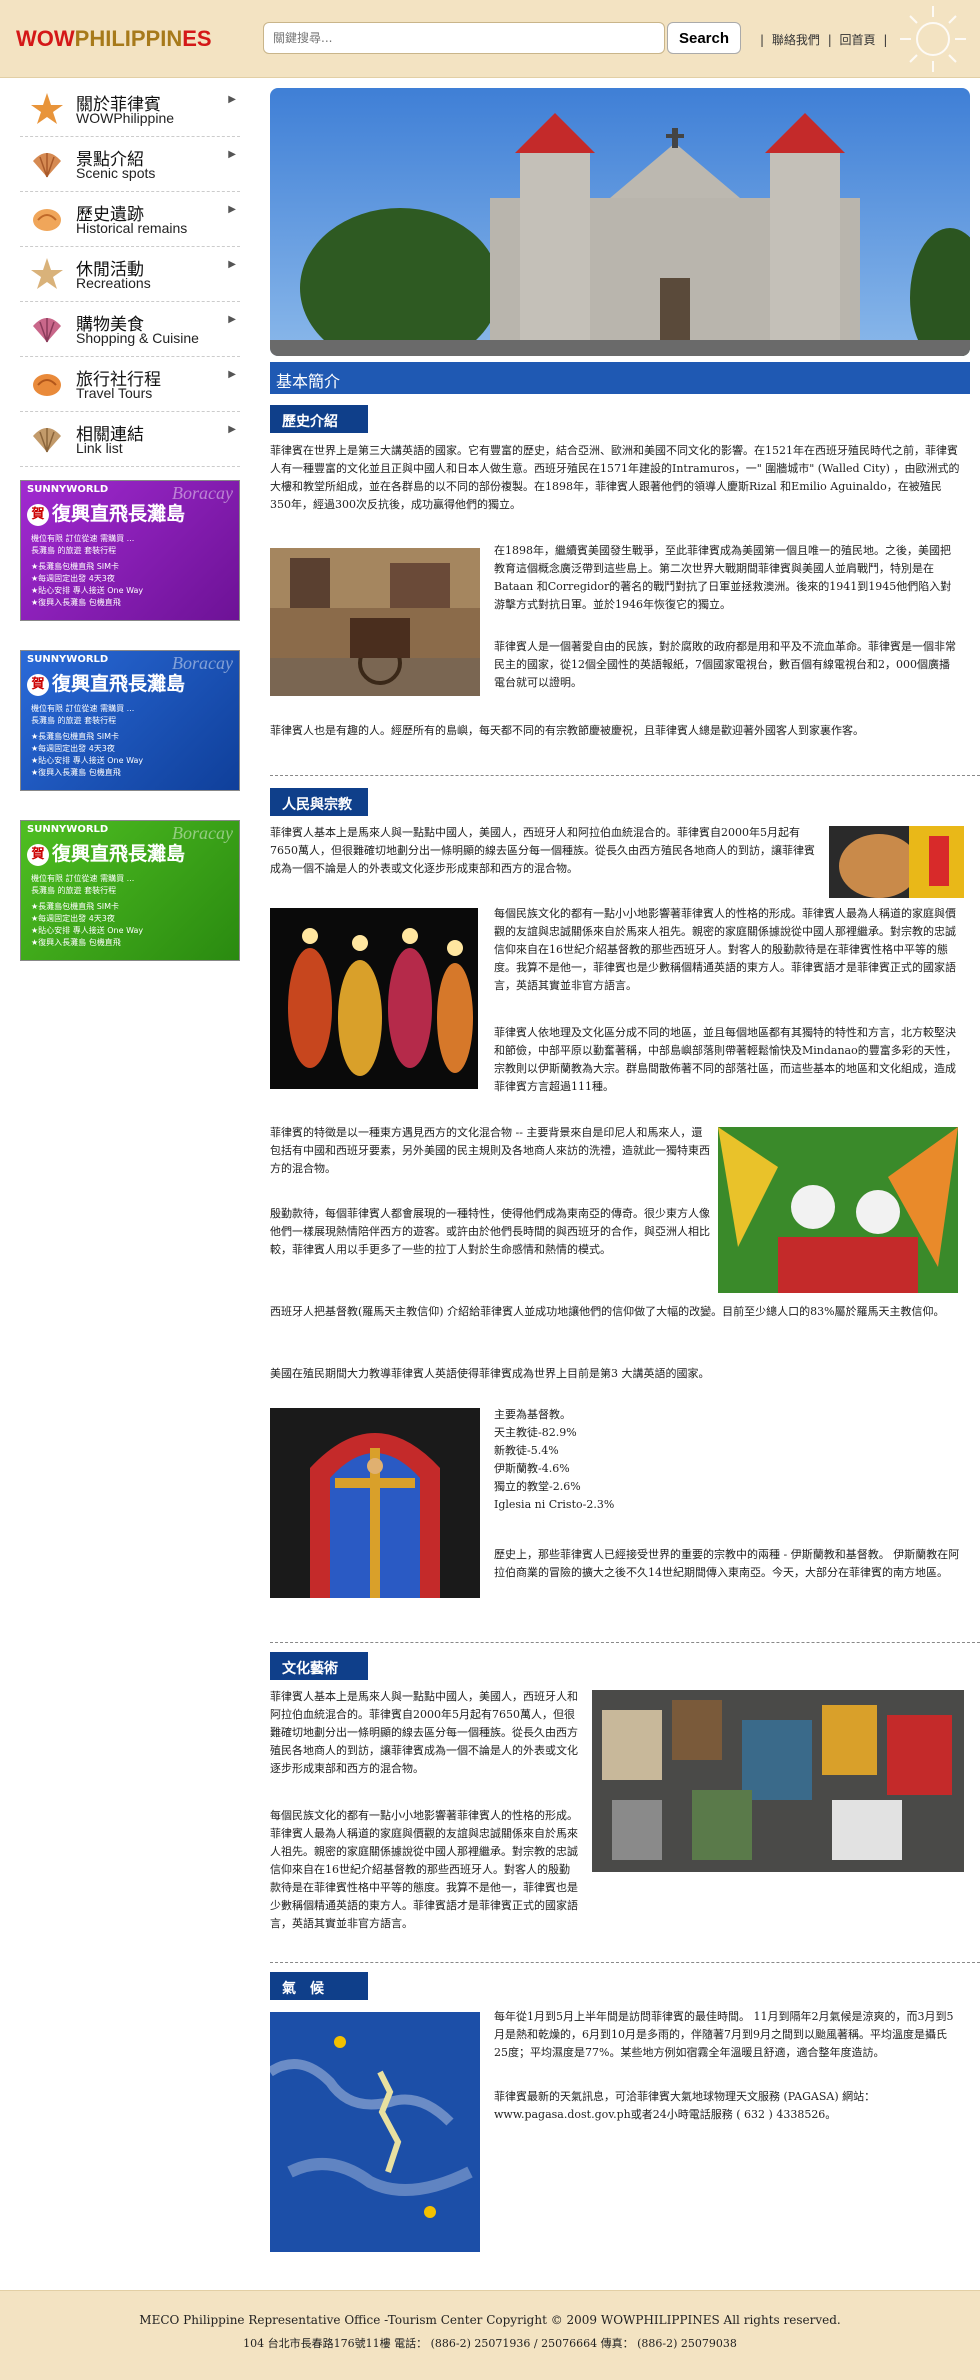 This screenshot has width=980, height=2380. Describe the element at coordinates (130, 439) in the screenshot. I see `sidebar-item-links: 相關連結 Link list ▶` at that location.